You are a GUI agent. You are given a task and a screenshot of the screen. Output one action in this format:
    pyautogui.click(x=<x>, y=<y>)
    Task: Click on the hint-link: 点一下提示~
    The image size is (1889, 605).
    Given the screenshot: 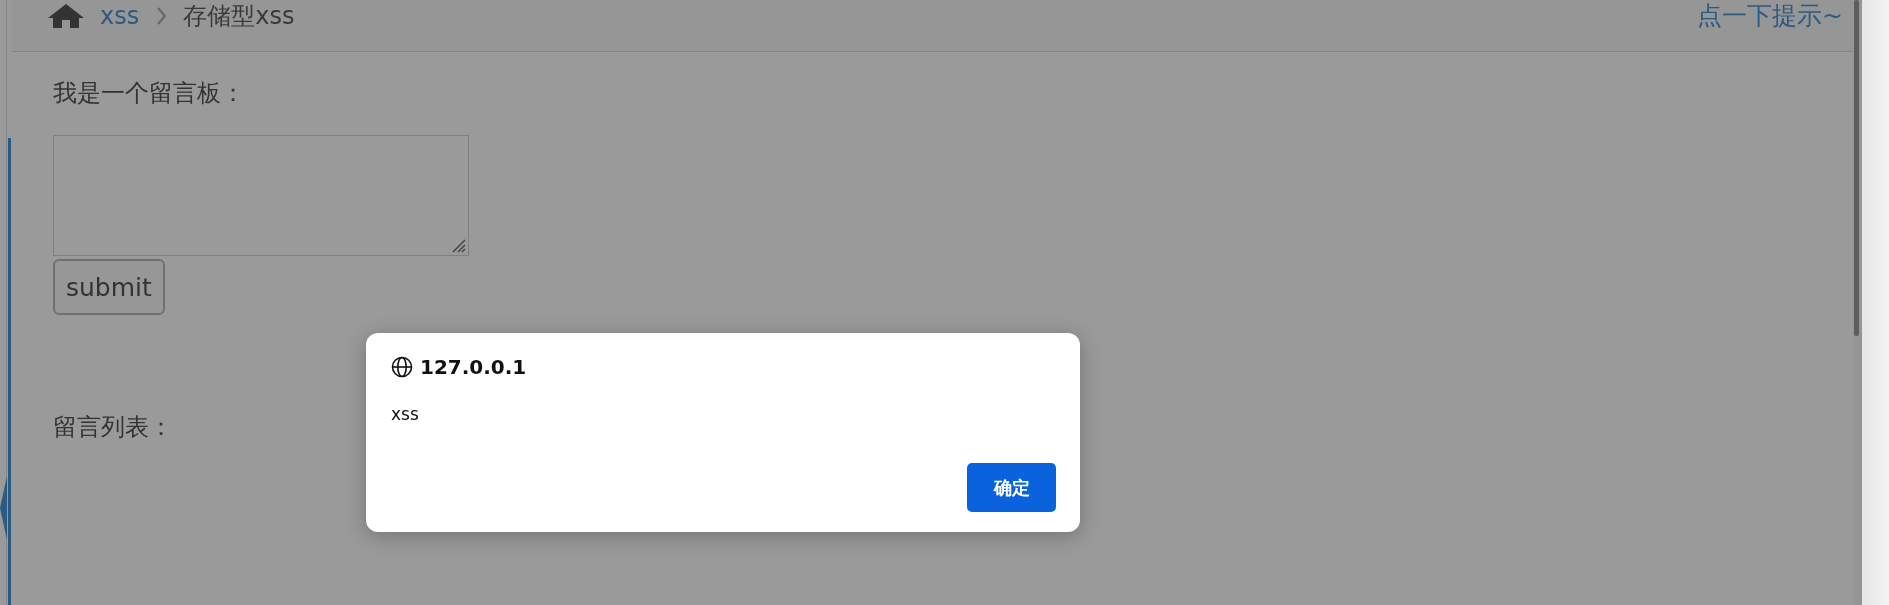 What is the action you would take?
    pyautogui.click(x=1770, y=16)
    